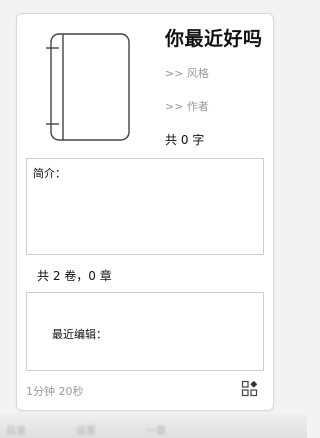  What do you see at coordinates (74, 276) in the screenshot?
I see `volumes-chapters-count: 共 2 卷，0 章` at bounding box center [74, 276].